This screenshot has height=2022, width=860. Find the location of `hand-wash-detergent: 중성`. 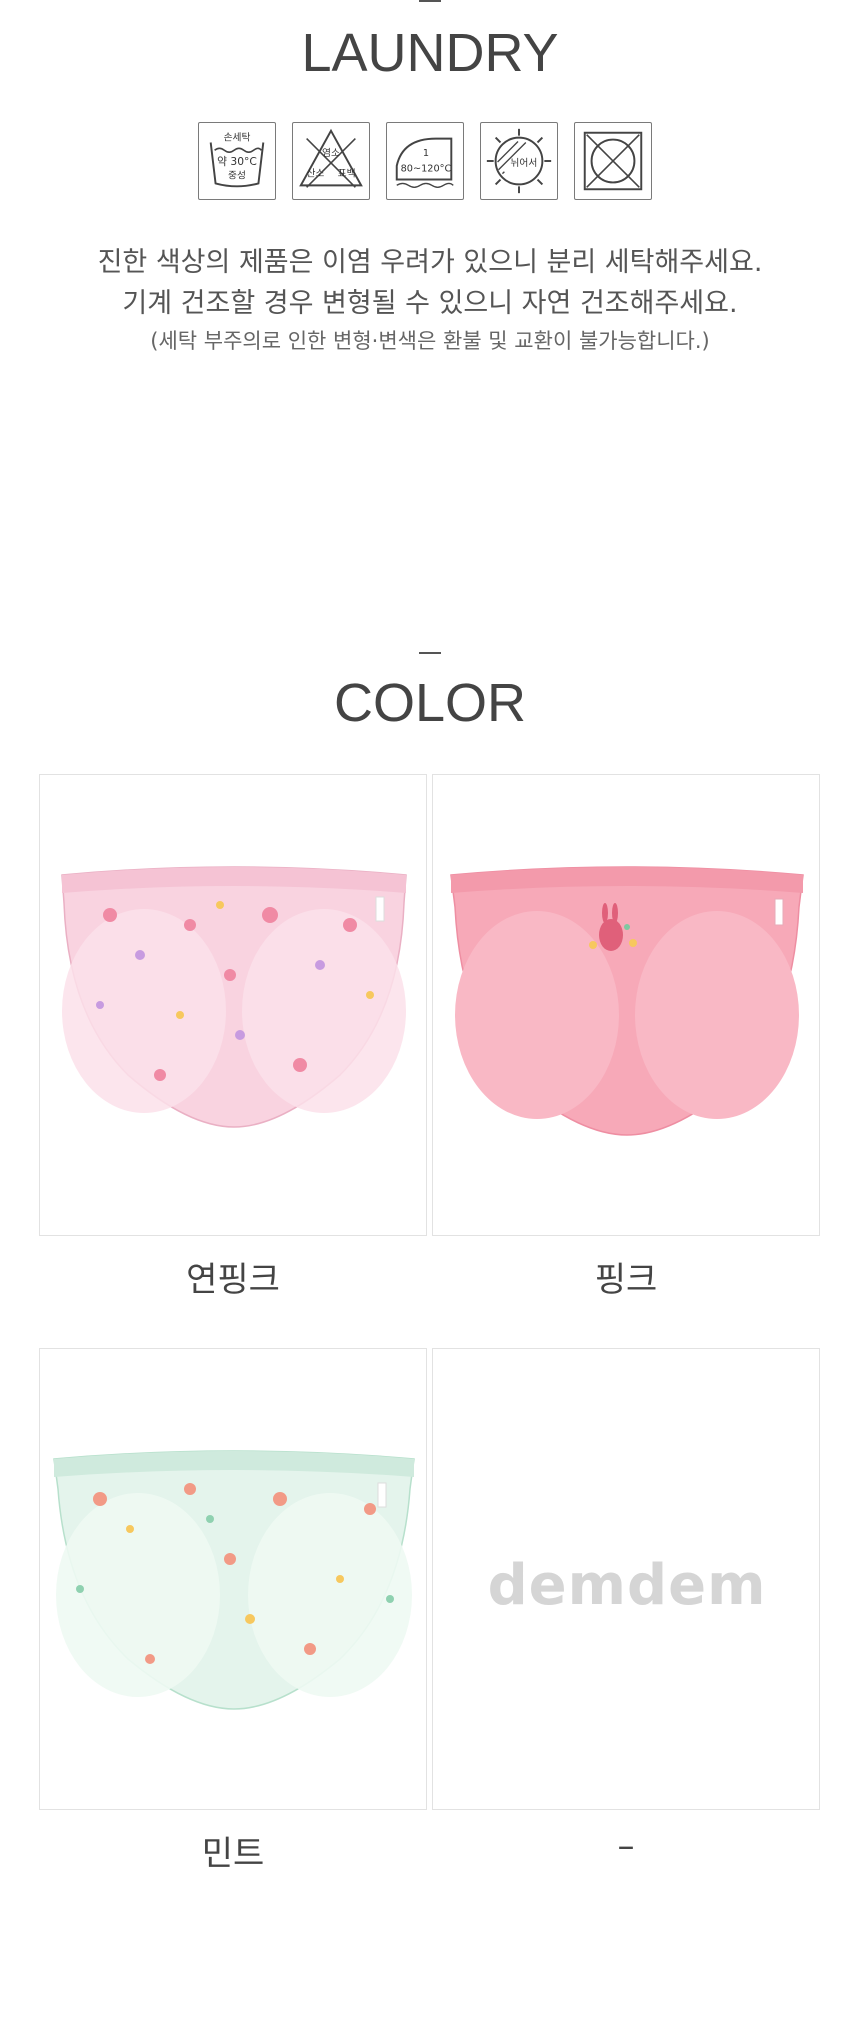

hand-wash-detergent: 중성 is located at coordinates (237, 176).